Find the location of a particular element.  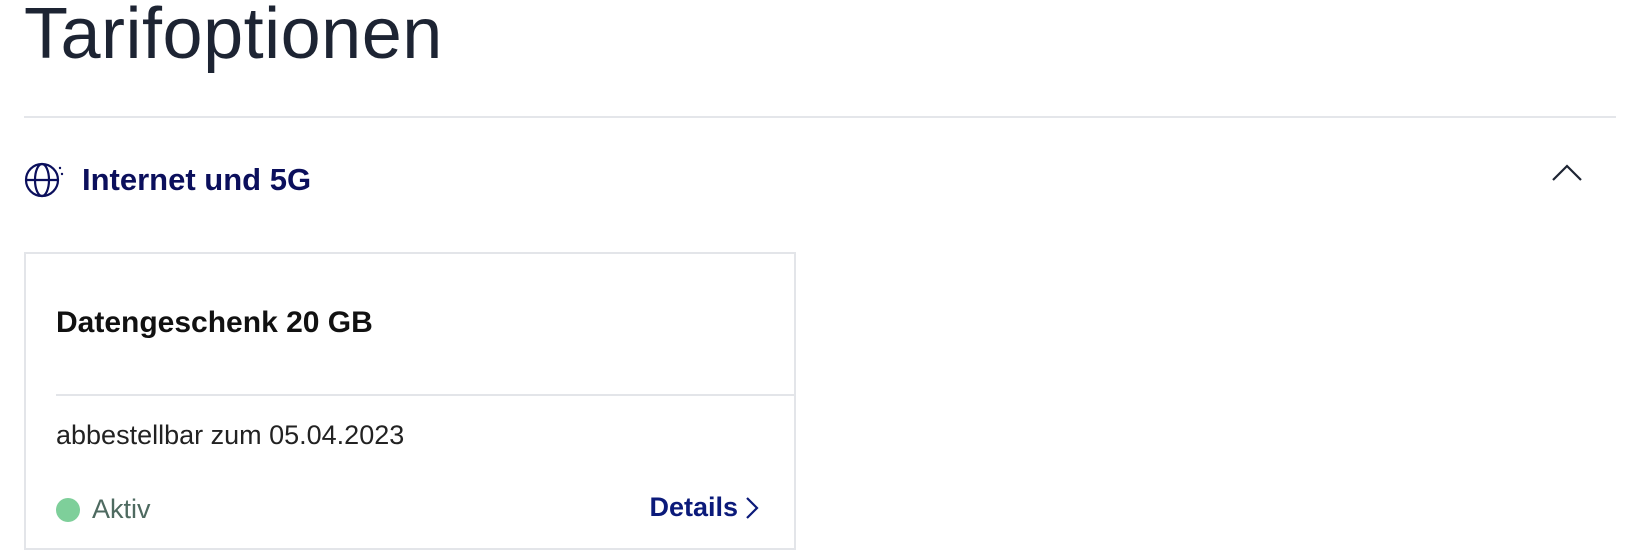

card-title: Datengeschenk 20 GB is located at coordinates (214, 322).